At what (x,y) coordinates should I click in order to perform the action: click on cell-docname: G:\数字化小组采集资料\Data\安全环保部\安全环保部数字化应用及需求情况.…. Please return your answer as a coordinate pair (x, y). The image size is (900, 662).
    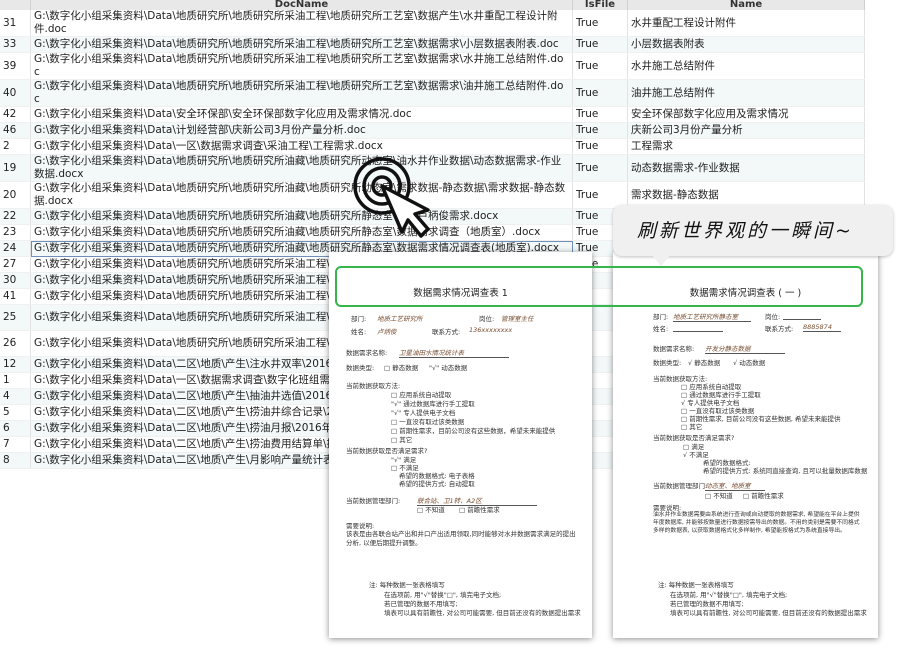
    Looking at the image, I should click on (301, 114).